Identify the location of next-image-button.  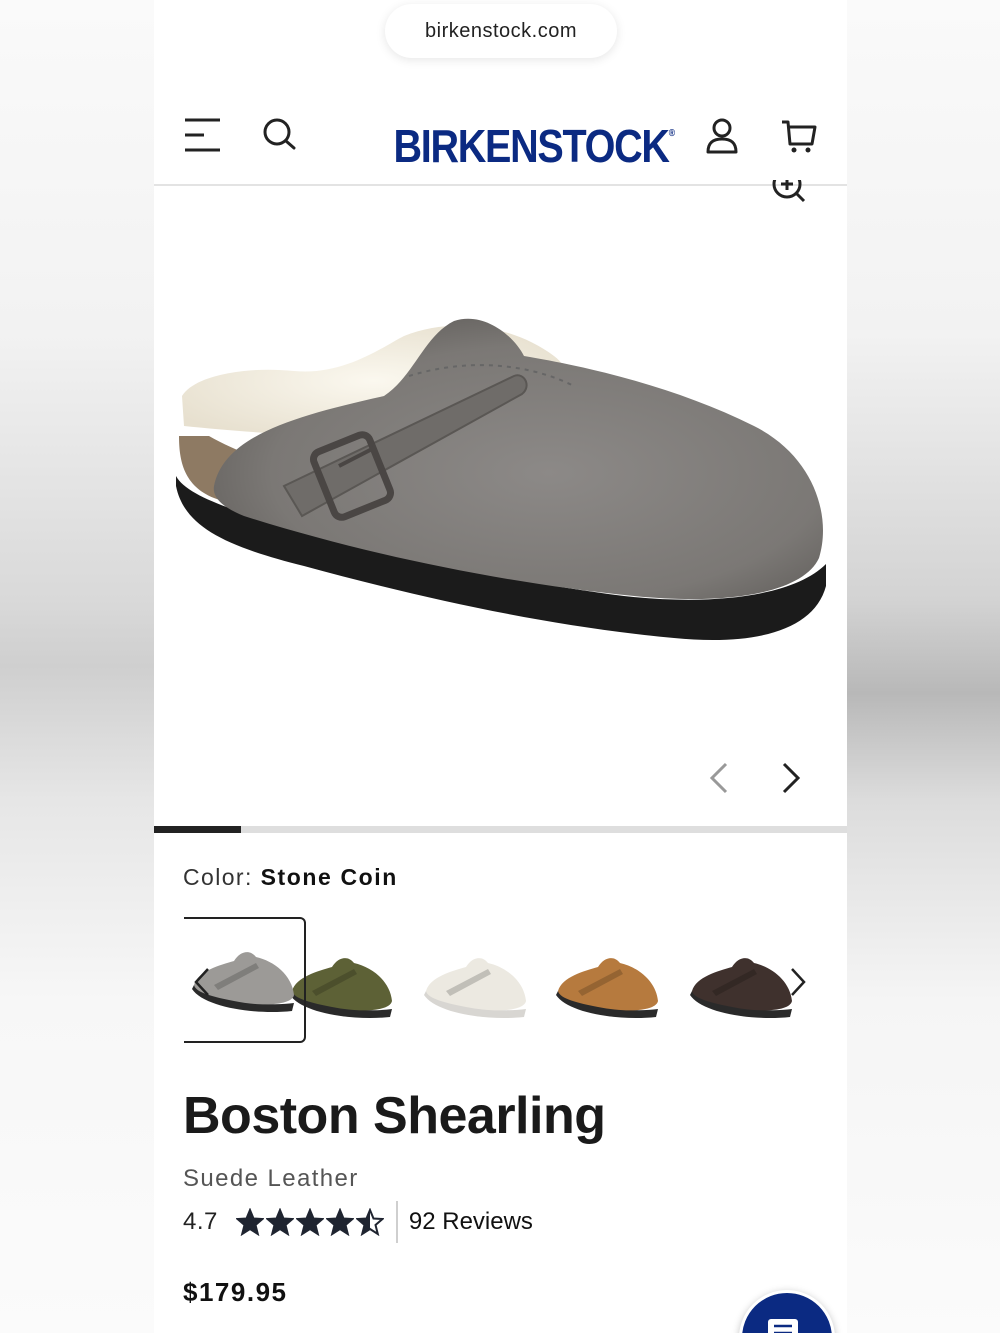
(790, 778).